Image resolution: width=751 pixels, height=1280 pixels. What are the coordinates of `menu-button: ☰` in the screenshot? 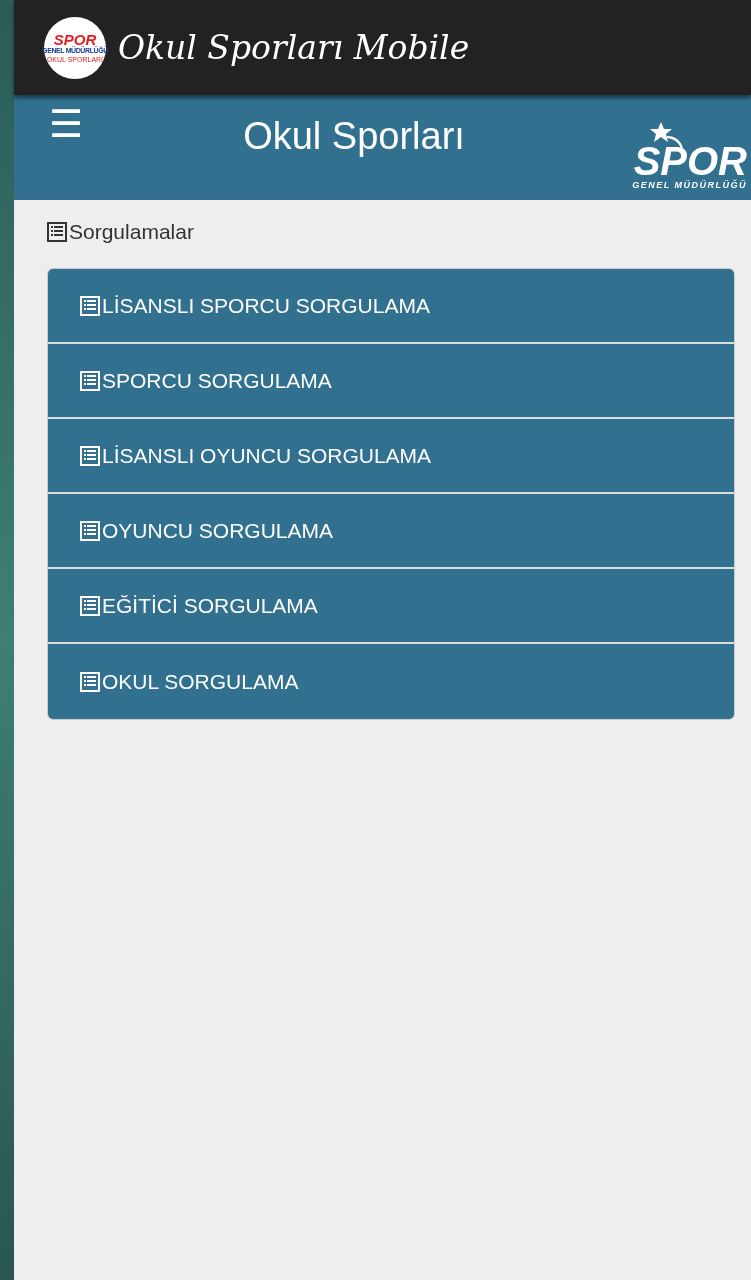 It's located at (66, 124).